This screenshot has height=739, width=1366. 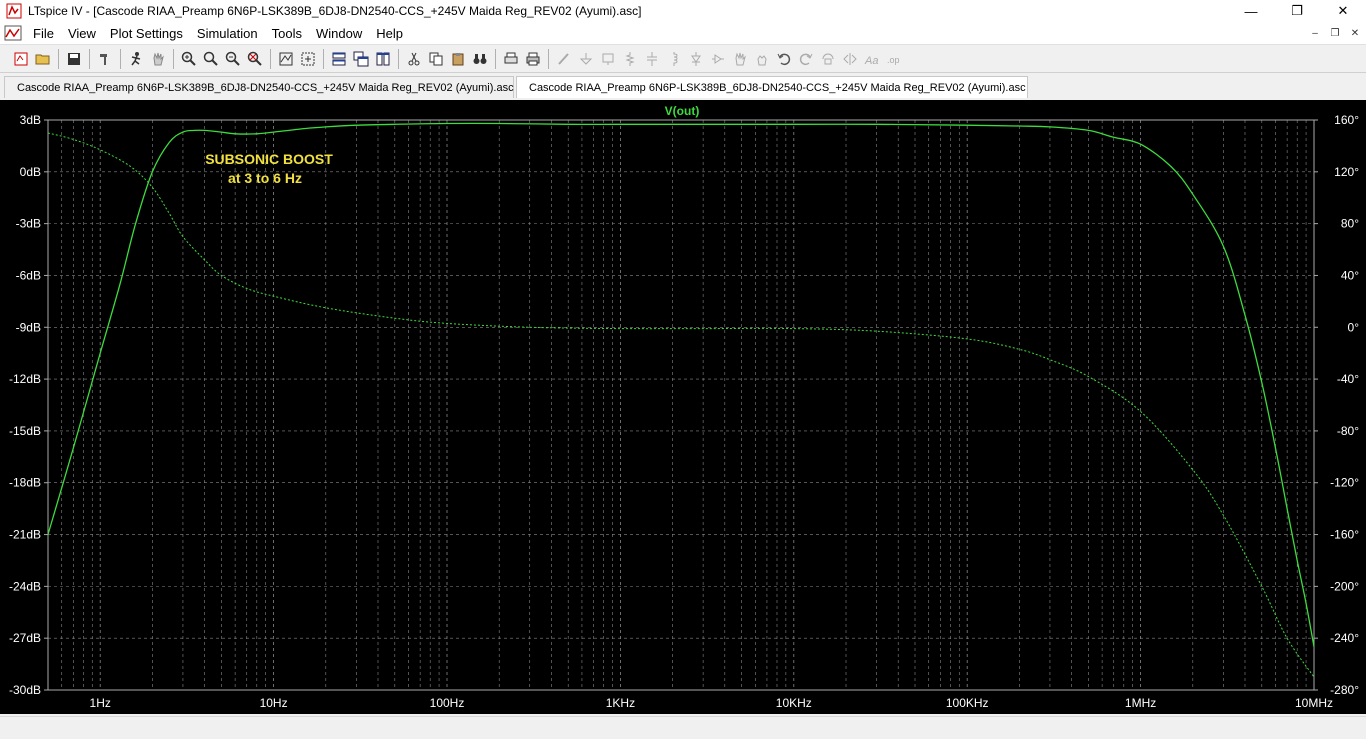 I want to click on mdi-controls: – ❐ ✕, so click(x=1335, y=33).